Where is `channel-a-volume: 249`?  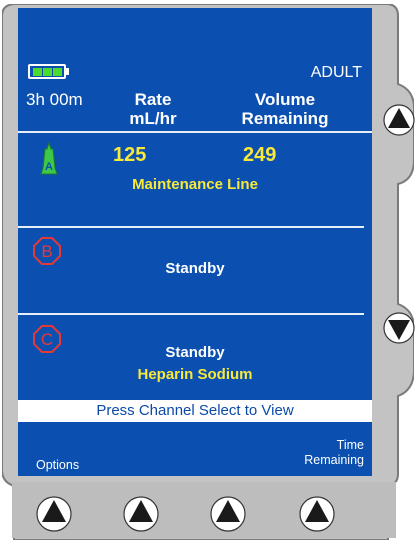
channel-a-volume: 249 is located at coordinates (260, 155).